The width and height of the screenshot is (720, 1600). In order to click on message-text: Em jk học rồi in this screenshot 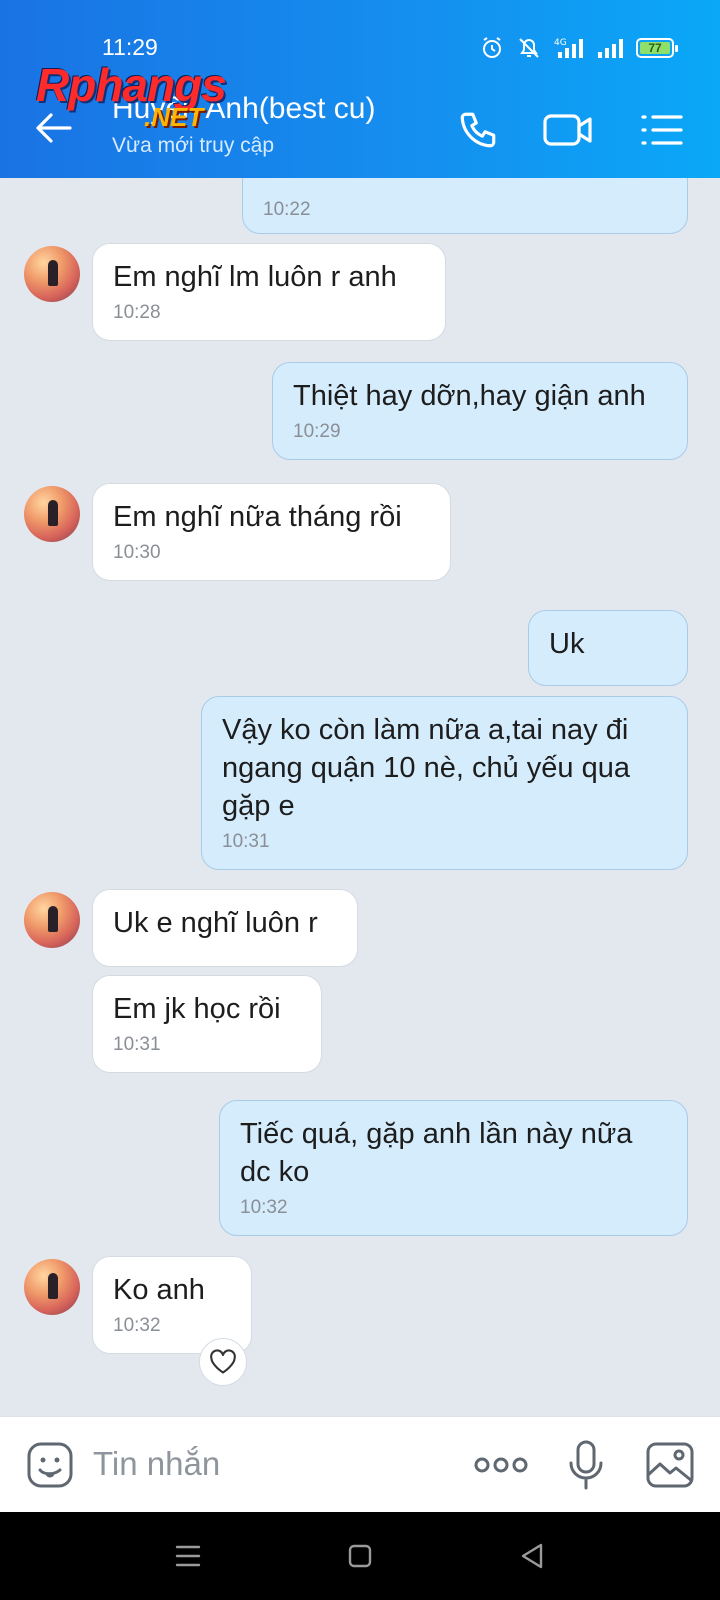, I will do `click(197, 1009)`.